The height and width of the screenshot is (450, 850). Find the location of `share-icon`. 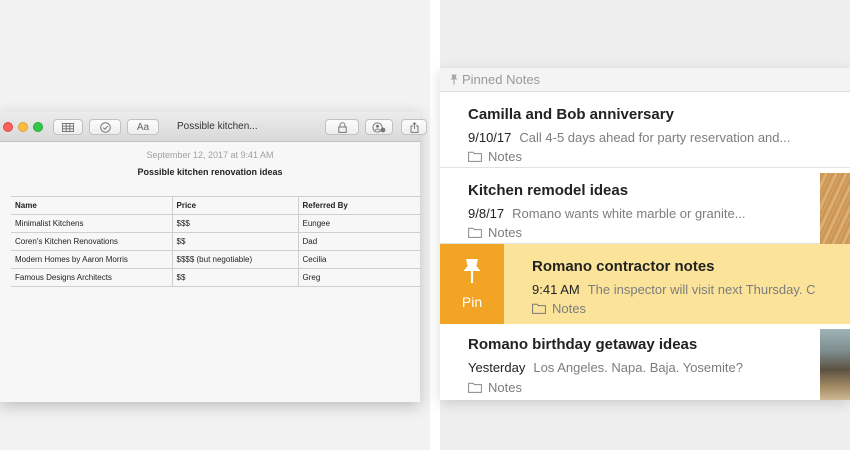

share-icon is located at coordinates (414, 127).